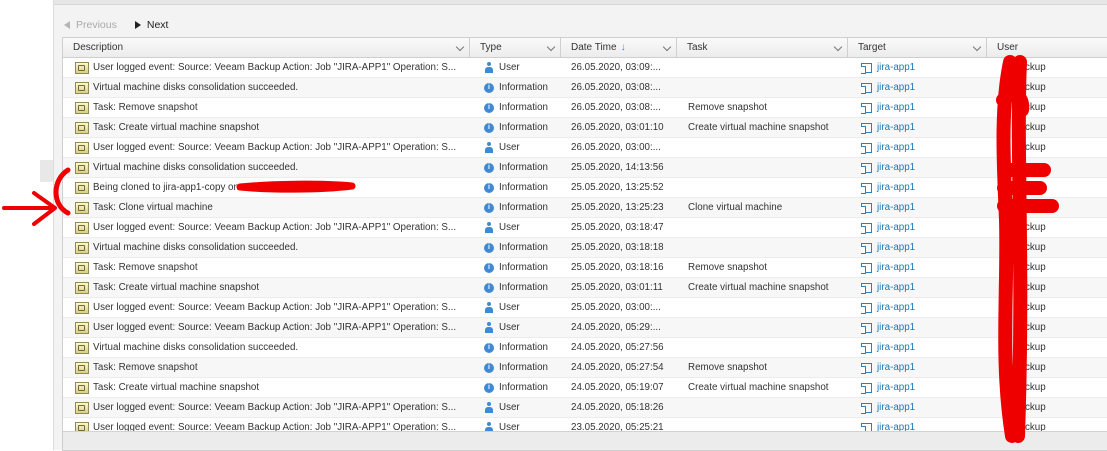  Describe the element at coordinates (270, 187) in the screenshot. I see `description-cell: Being cloned to jira-app1-copy on` at that location.